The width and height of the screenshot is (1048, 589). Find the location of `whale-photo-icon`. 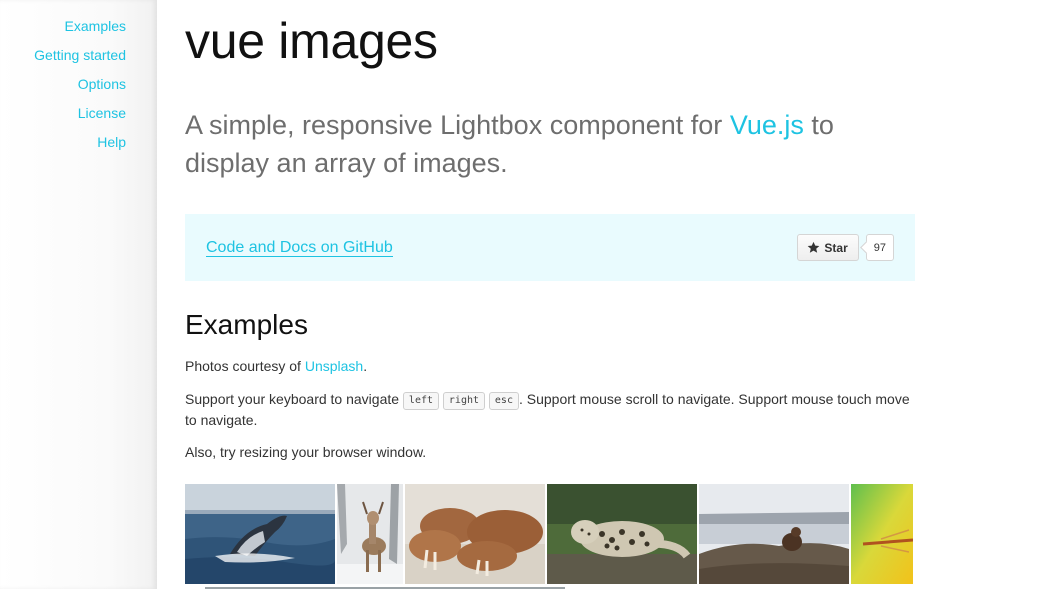

whale-photo-icon is located at coordinates (260, 534).